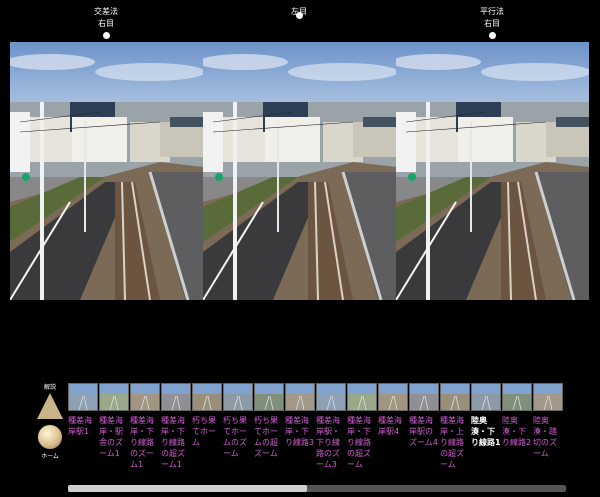 The image size is (600, 497). I want to click on thumbnail-item: 種差海岸駅・下り線路のズーム3, so click(331, 426).